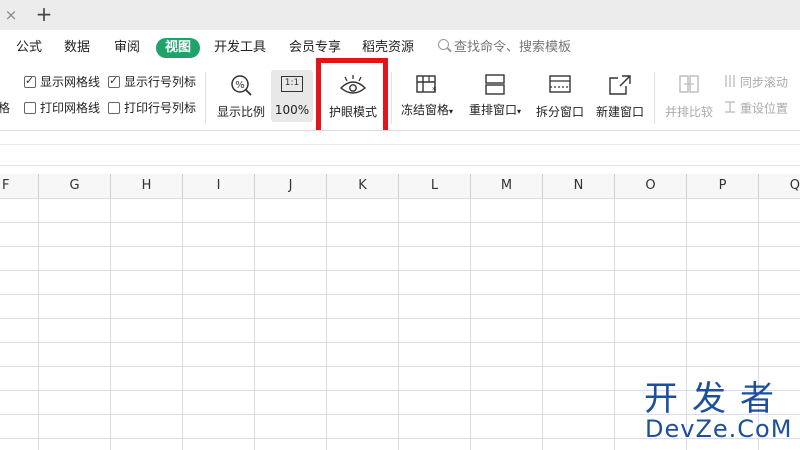 This screenshot has width=800, height=450. I want to click on show-headings-label: 显示行号列标, so click(160, 82).